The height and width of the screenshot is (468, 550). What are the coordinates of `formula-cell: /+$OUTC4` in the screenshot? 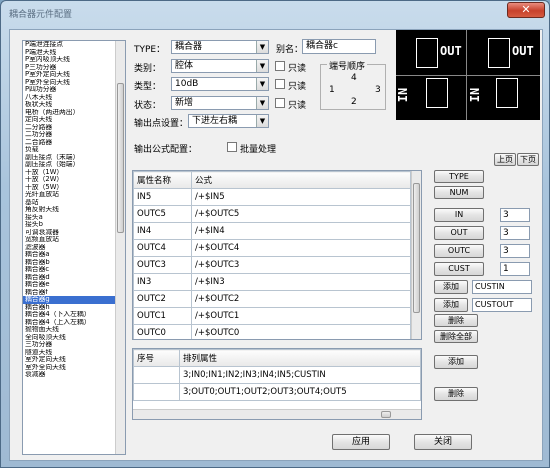 It's located at (301, 248).